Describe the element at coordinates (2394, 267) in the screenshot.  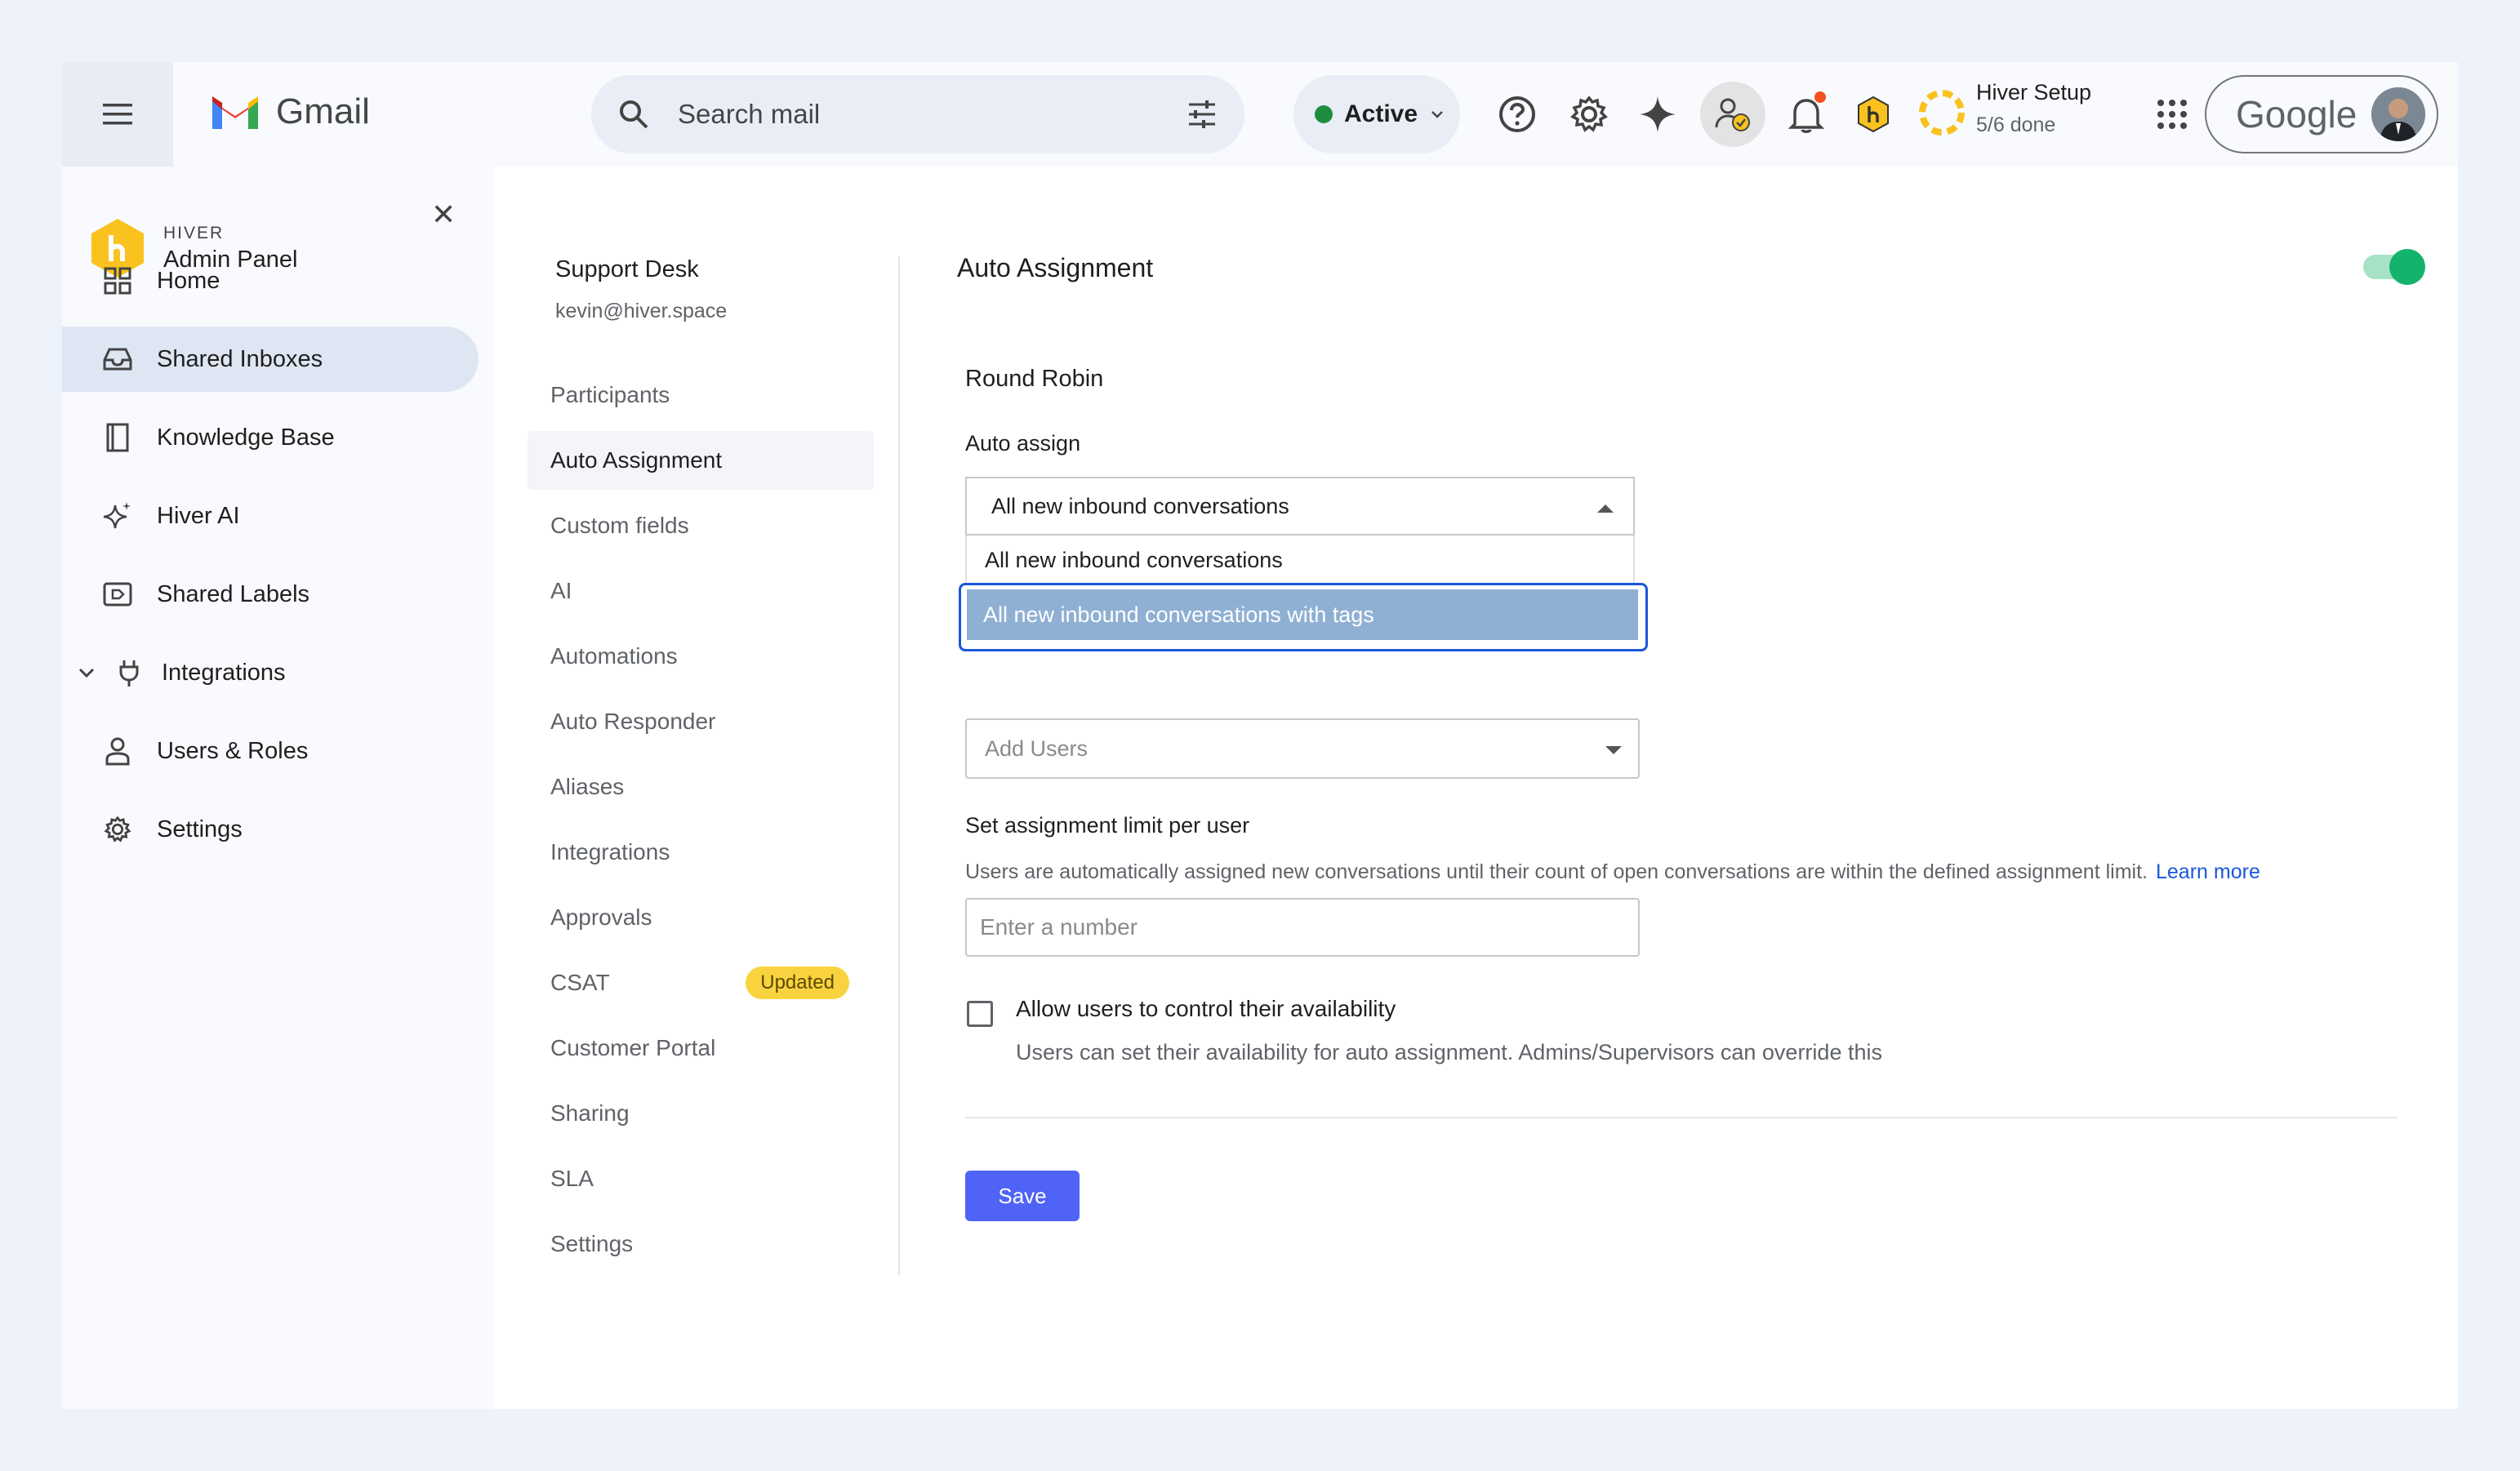
I see `auto-assignment-toggle` at that location.